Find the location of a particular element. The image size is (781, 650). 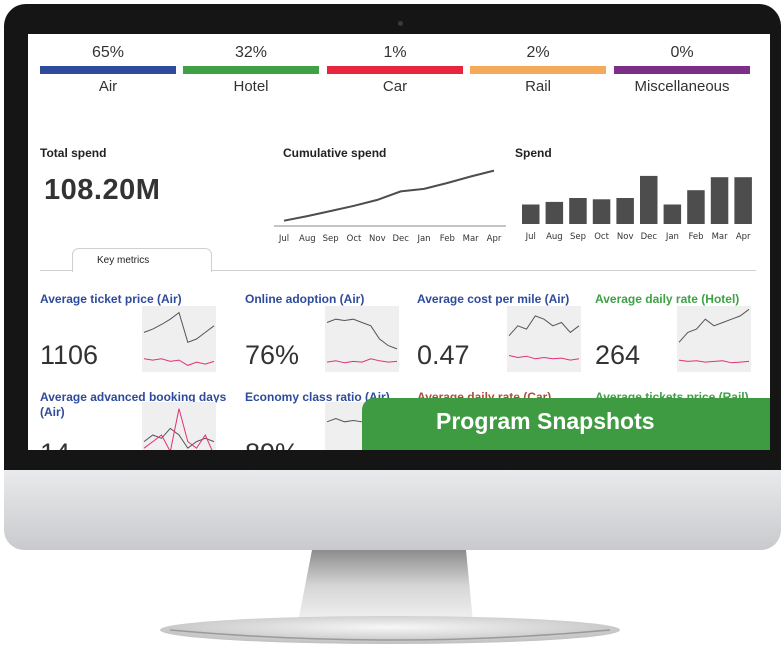

spend-month-label: Apr is located at coordinates (743, 237).